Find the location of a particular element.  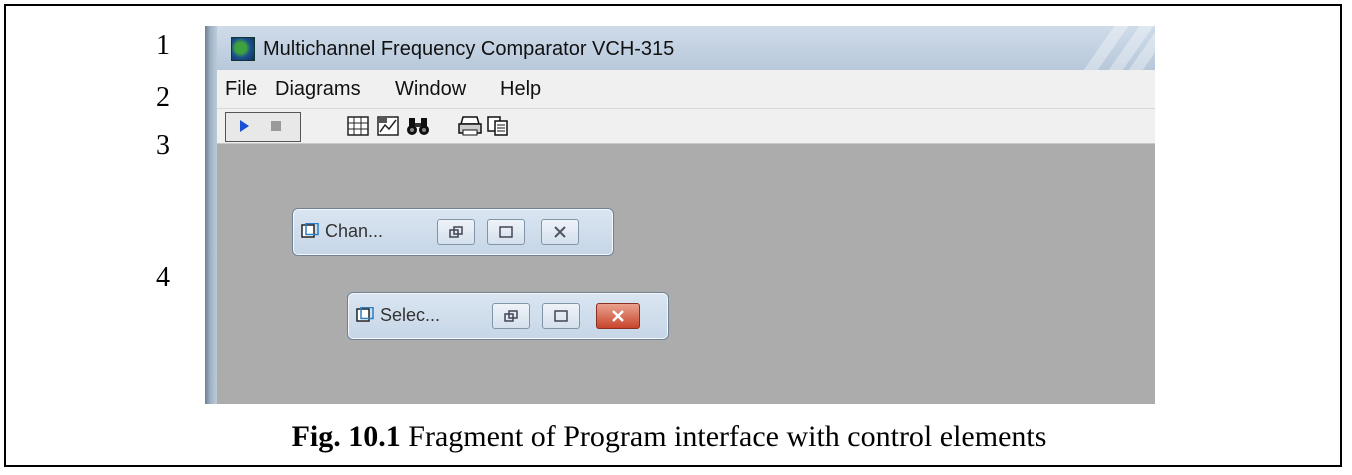

table-button is located at coordinates (358, 126).